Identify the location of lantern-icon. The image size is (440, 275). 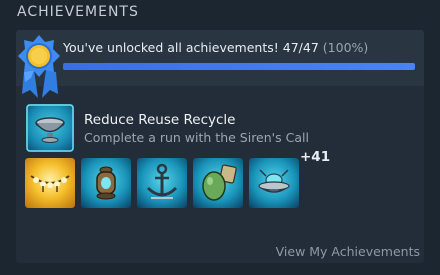
(106, 183).